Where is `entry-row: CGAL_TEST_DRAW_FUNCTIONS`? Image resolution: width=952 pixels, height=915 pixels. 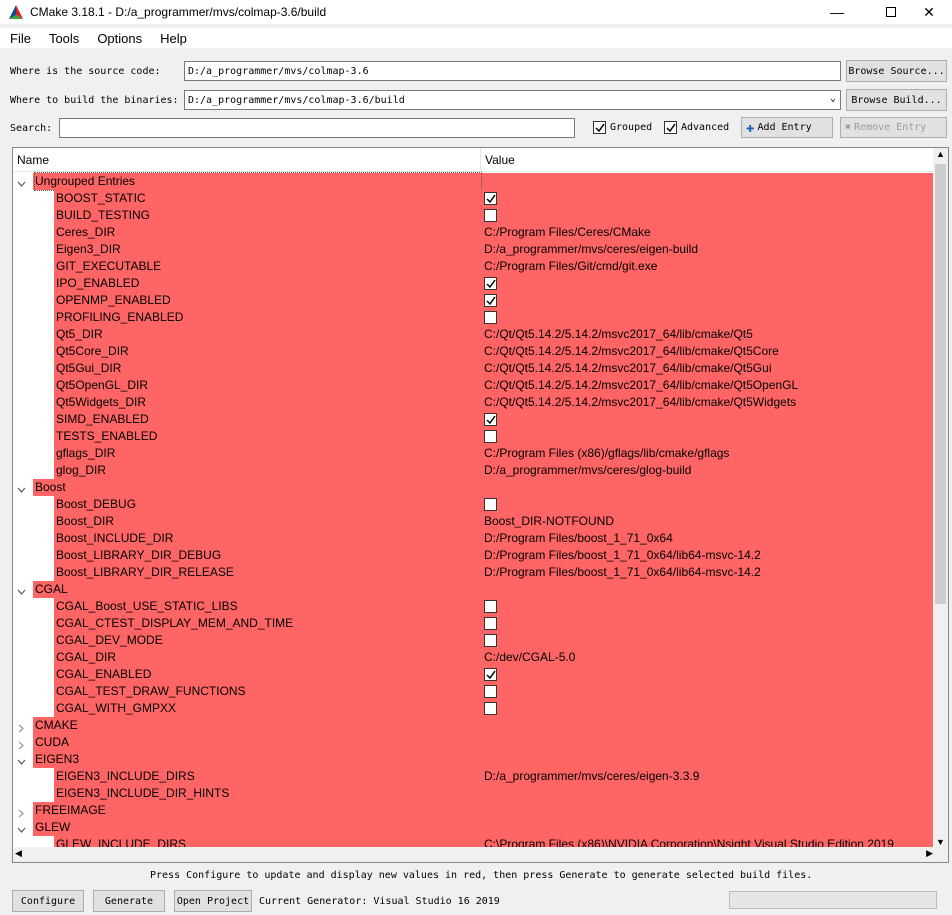 entry-row: CGAL_TEST_DRAW_FUNCTIONS is located at coordinates (474, 691).